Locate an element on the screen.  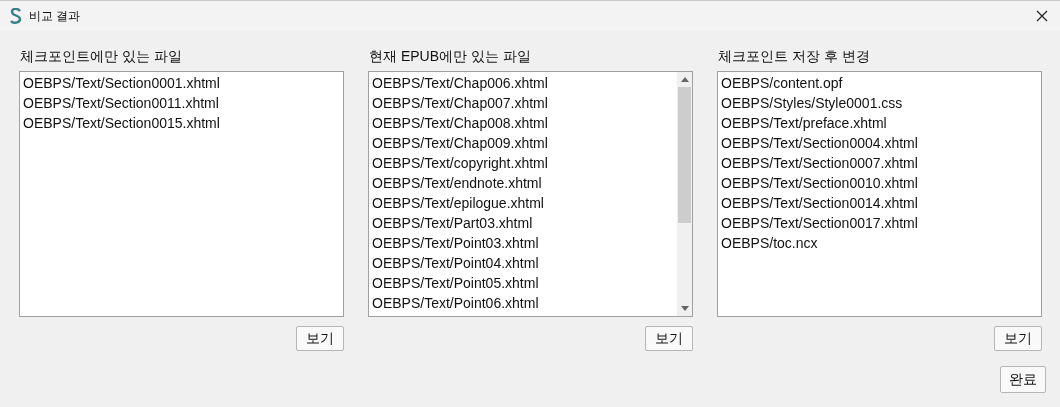
list-item: OEBPS/Text/Chap008.xhtml is located at coordinates (523, 123).